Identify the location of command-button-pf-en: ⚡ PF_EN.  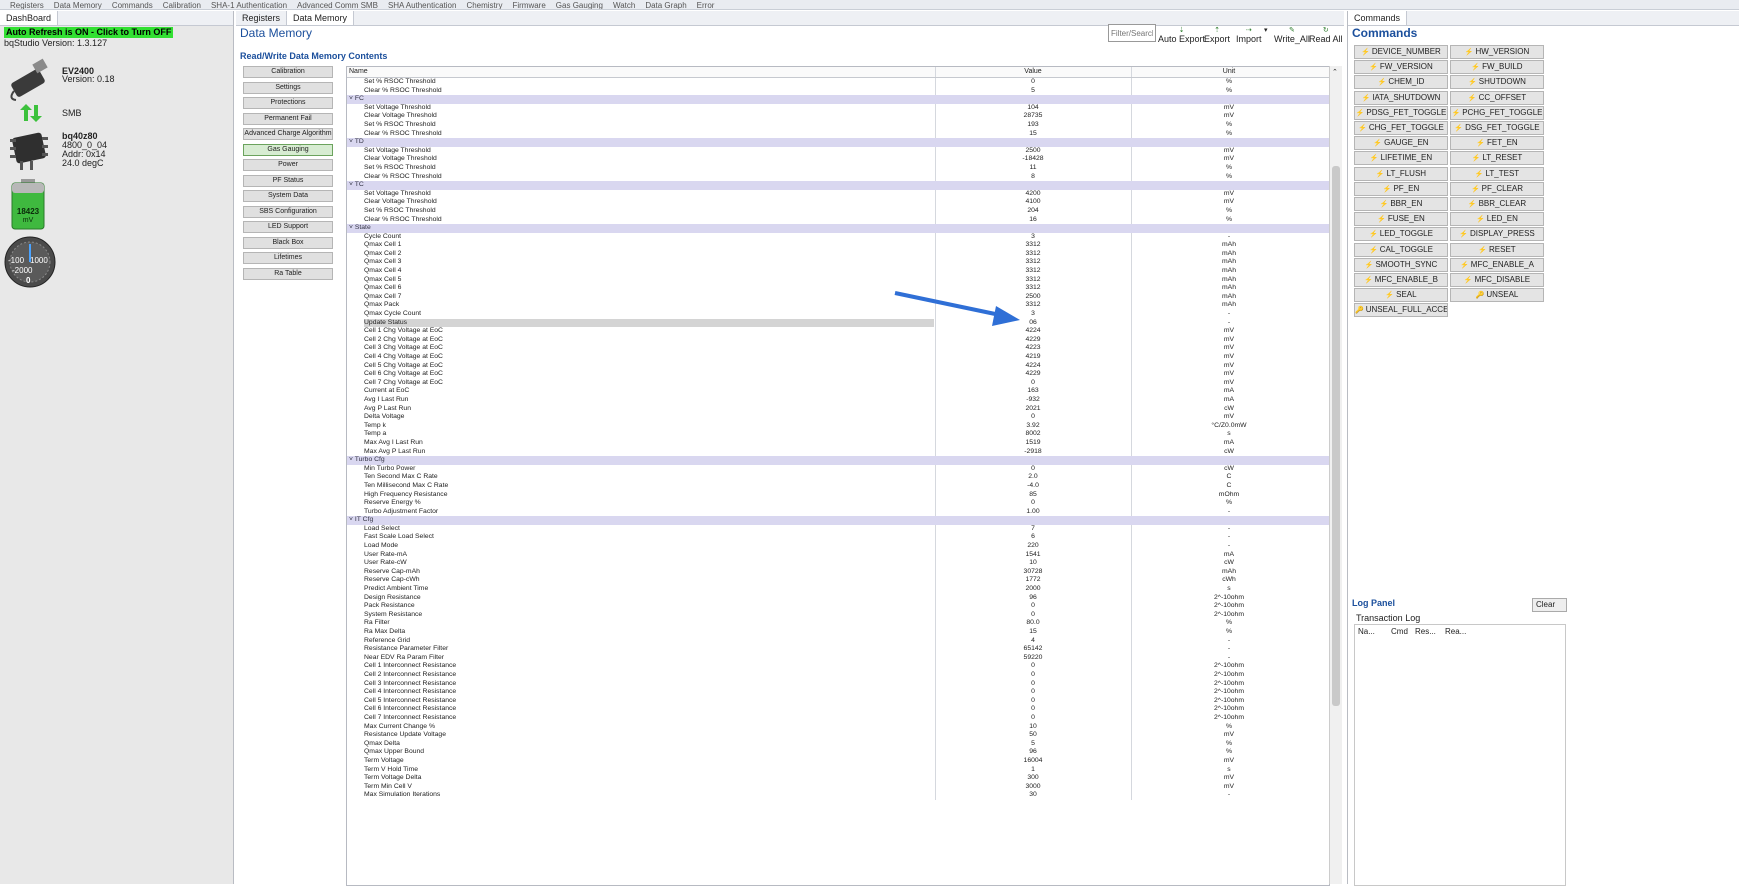
(1401, 188).